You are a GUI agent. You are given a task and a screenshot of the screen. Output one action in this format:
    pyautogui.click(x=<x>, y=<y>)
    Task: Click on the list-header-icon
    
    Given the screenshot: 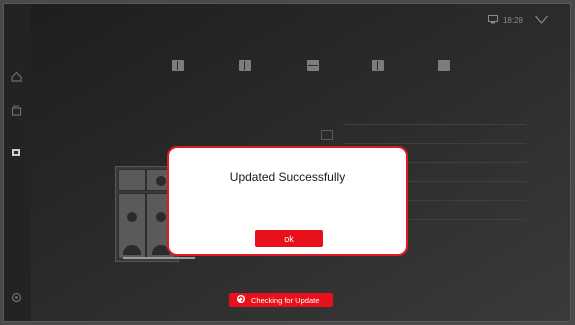 What is the action you would take?
    pyautogui.click(x=327, y=135)
    